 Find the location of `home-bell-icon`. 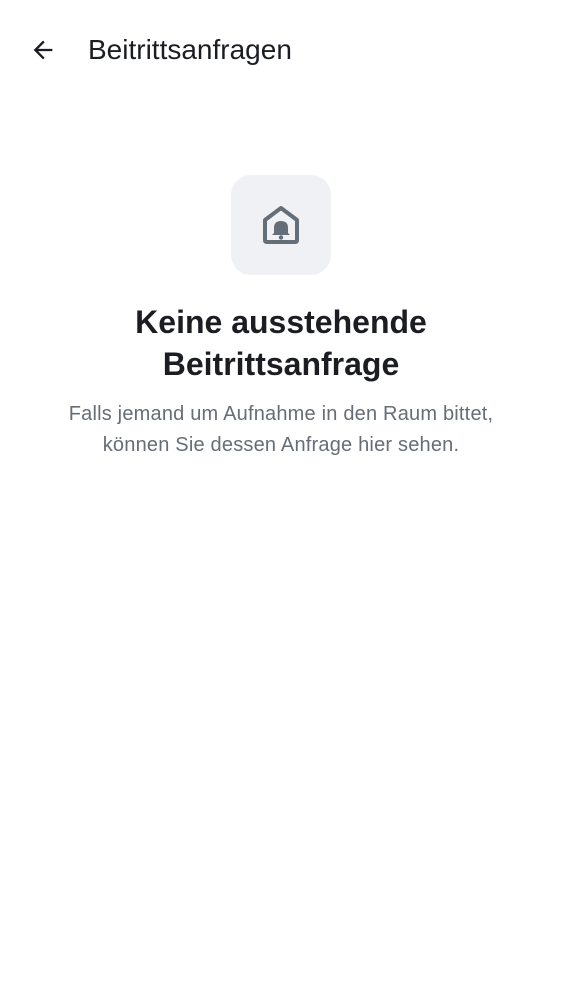

home-bell-icon is located at coordinates (281, 225).